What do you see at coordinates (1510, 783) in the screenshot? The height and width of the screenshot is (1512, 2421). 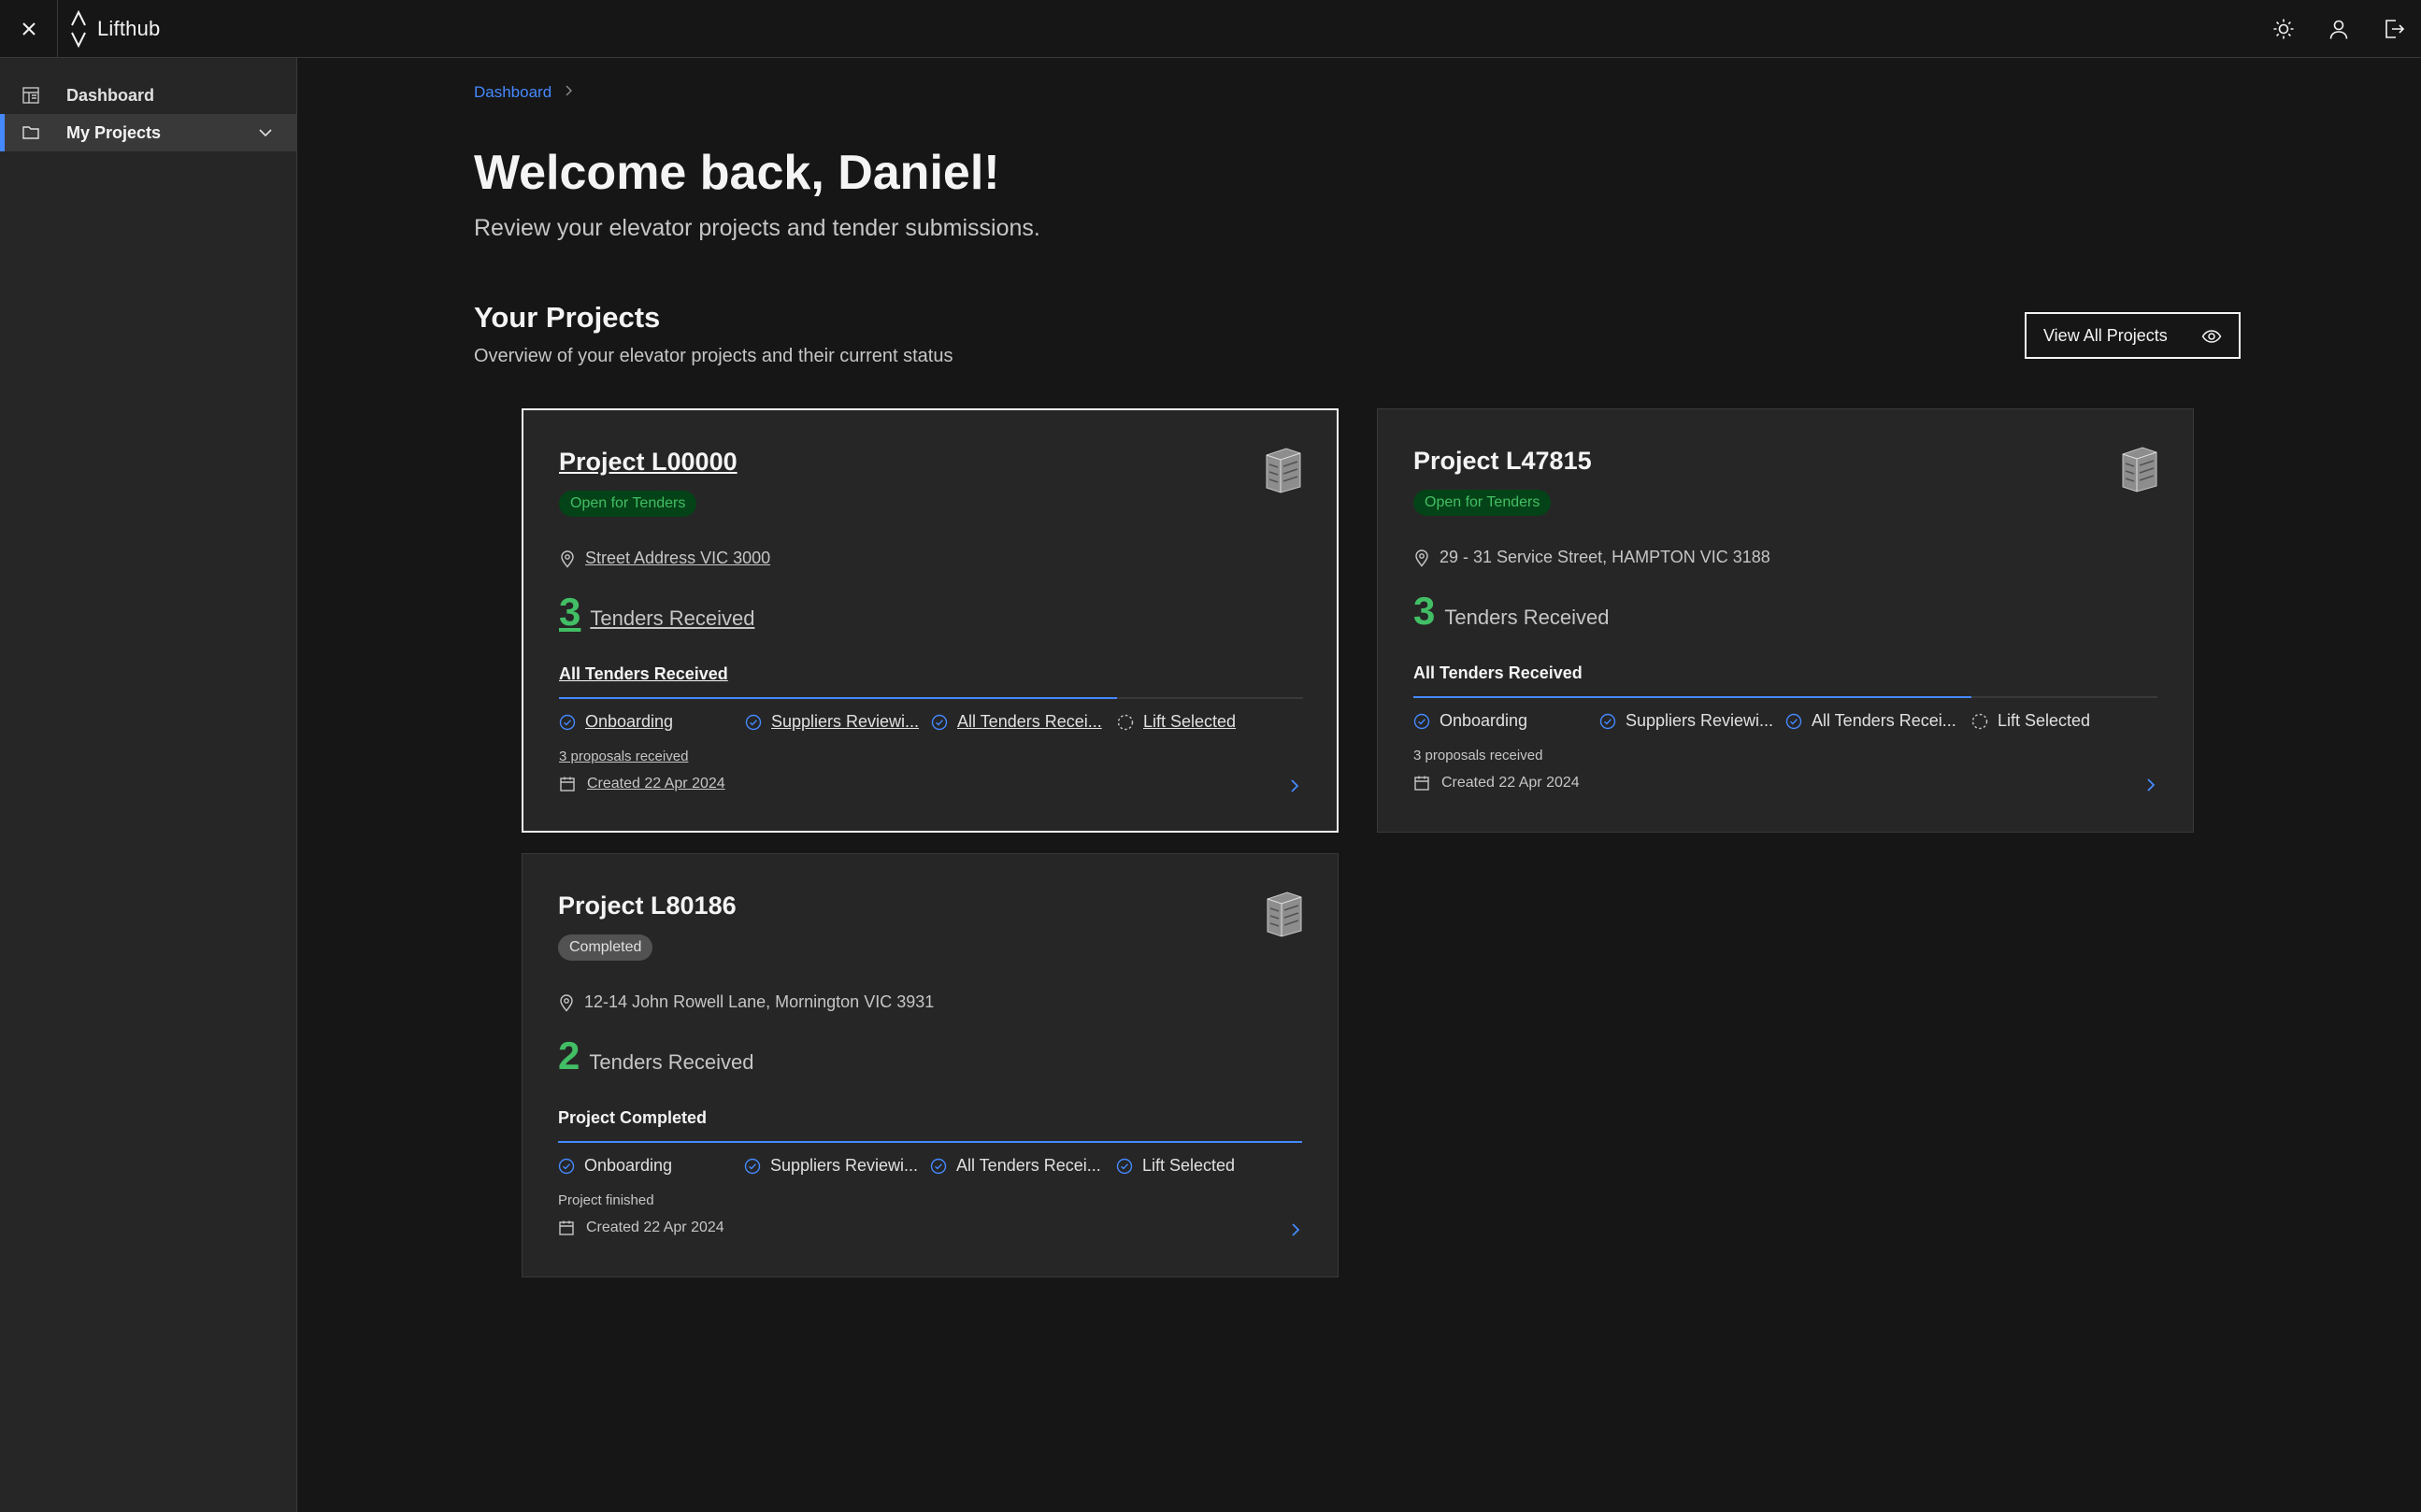 I see `created-date-text: Created 22 Apr 2024` at bounding box center [1510, 783].